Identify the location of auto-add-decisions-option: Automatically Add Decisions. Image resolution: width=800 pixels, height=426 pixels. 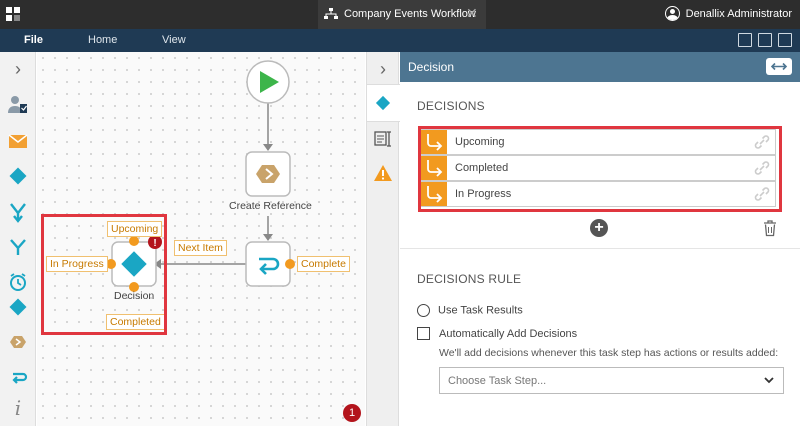
(497, 333).